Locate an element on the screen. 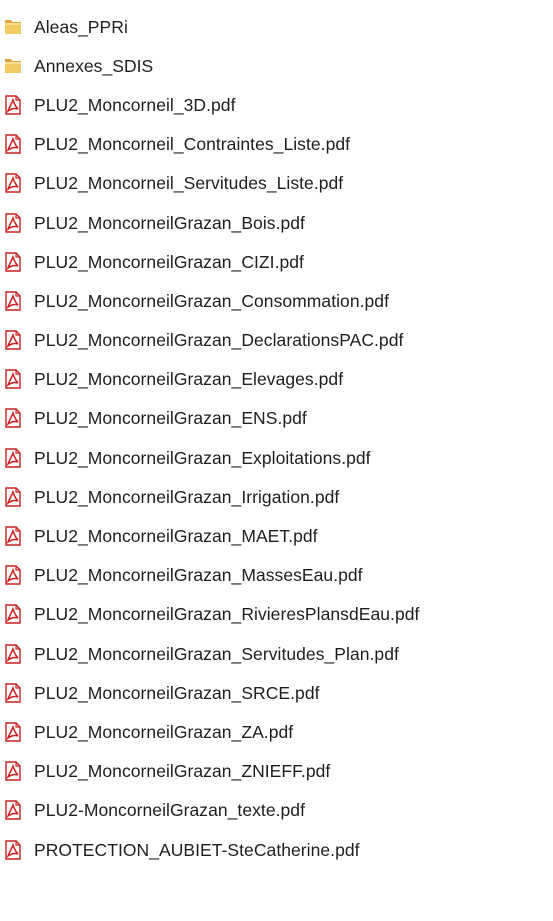  list-item: PLU2_MoncorneilGrazan_MAET.pdf is located at coordinates (276, 535).